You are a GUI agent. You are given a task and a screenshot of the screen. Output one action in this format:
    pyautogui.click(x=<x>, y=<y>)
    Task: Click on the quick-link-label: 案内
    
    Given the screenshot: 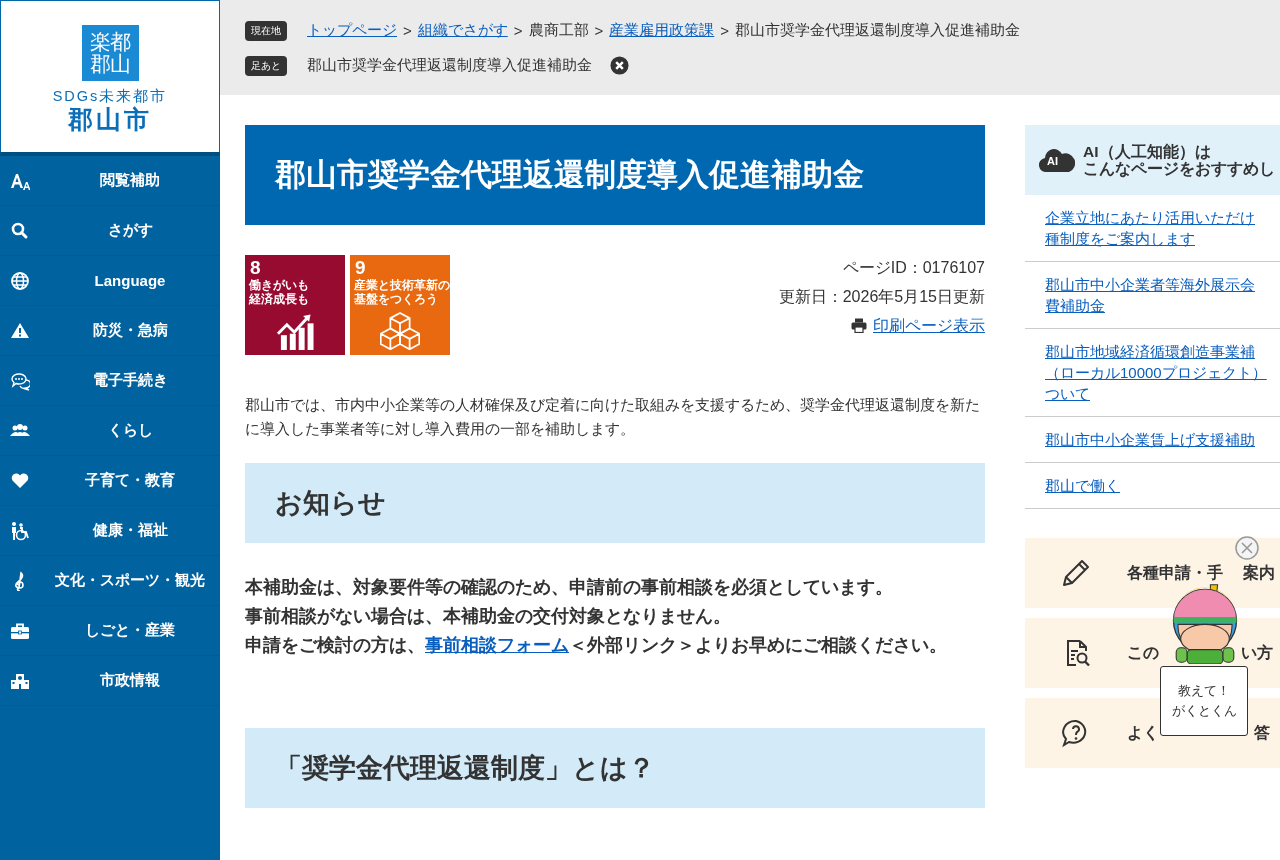 What is the action you would take?
    pyautogui.click(x=1259, y=572)
    